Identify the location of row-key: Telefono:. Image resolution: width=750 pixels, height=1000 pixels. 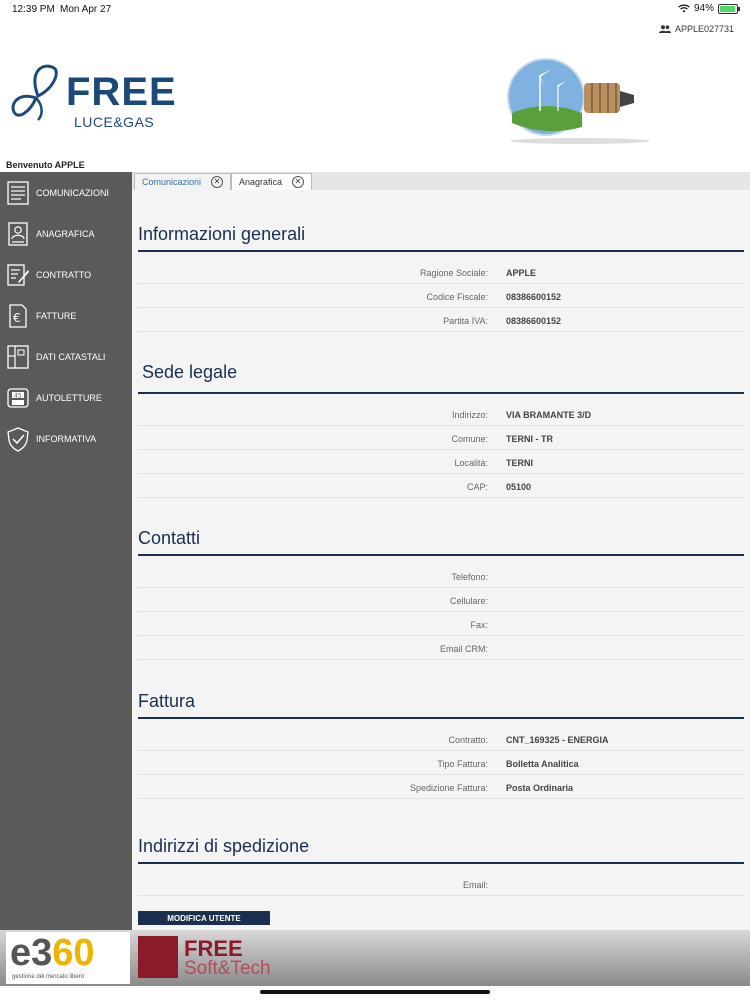
(469, 577).